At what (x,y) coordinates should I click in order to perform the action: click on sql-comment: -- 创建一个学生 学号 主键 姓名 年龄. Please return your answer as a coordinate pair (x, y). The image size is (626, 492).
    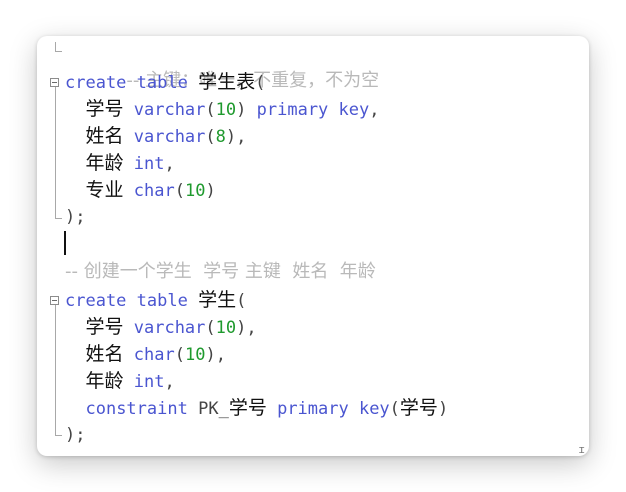
    Looking at the image, I should click on (220, 271).